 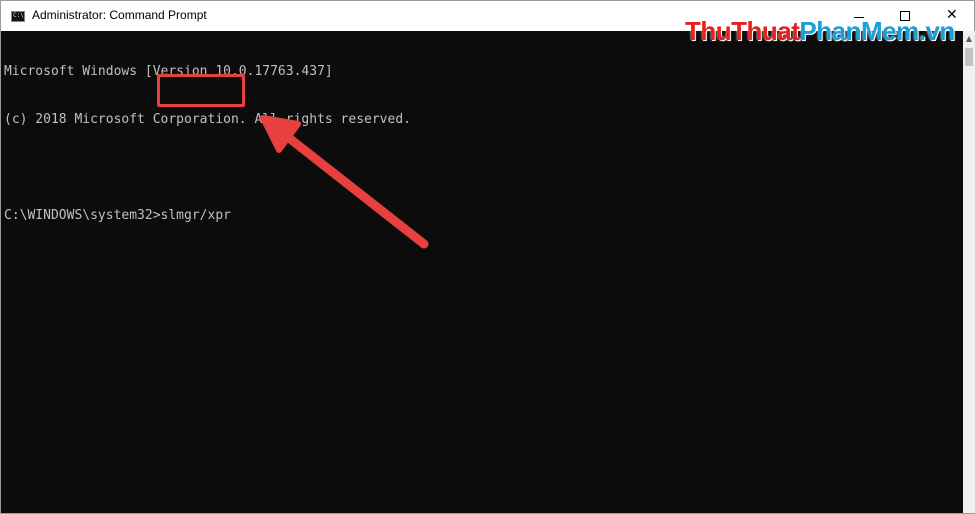 What do you see at coordinates (820, 31) in the screenshot?
I see `watermark-logo: ThuThuatPhanMem.vn` at bounding box center [820, 31].